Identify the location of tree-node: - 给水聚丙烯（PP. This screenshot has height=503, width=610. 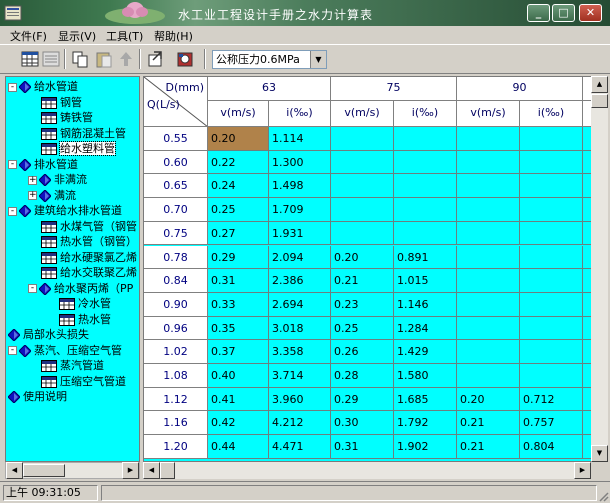
(80, 289).